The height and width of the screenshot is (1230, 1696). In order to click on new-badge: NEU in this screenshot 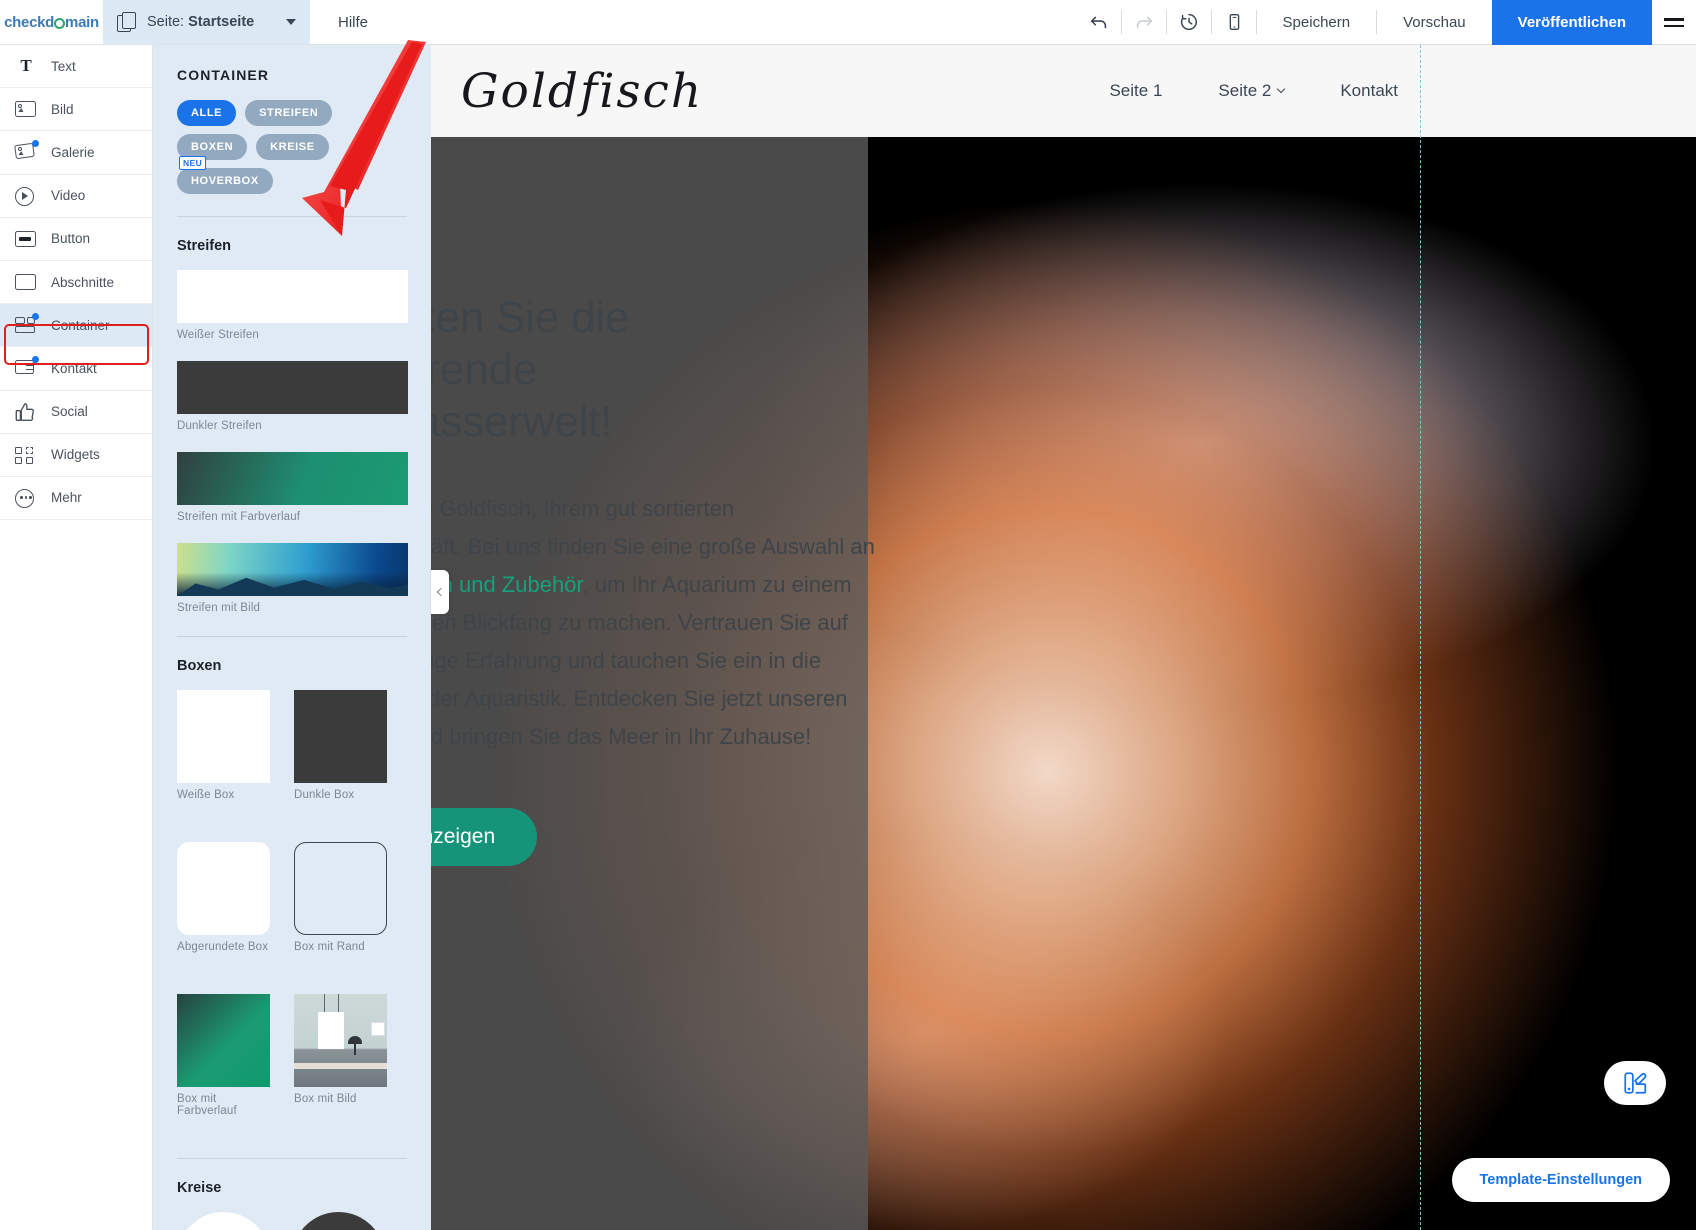, I will do `click(193, 163)`.